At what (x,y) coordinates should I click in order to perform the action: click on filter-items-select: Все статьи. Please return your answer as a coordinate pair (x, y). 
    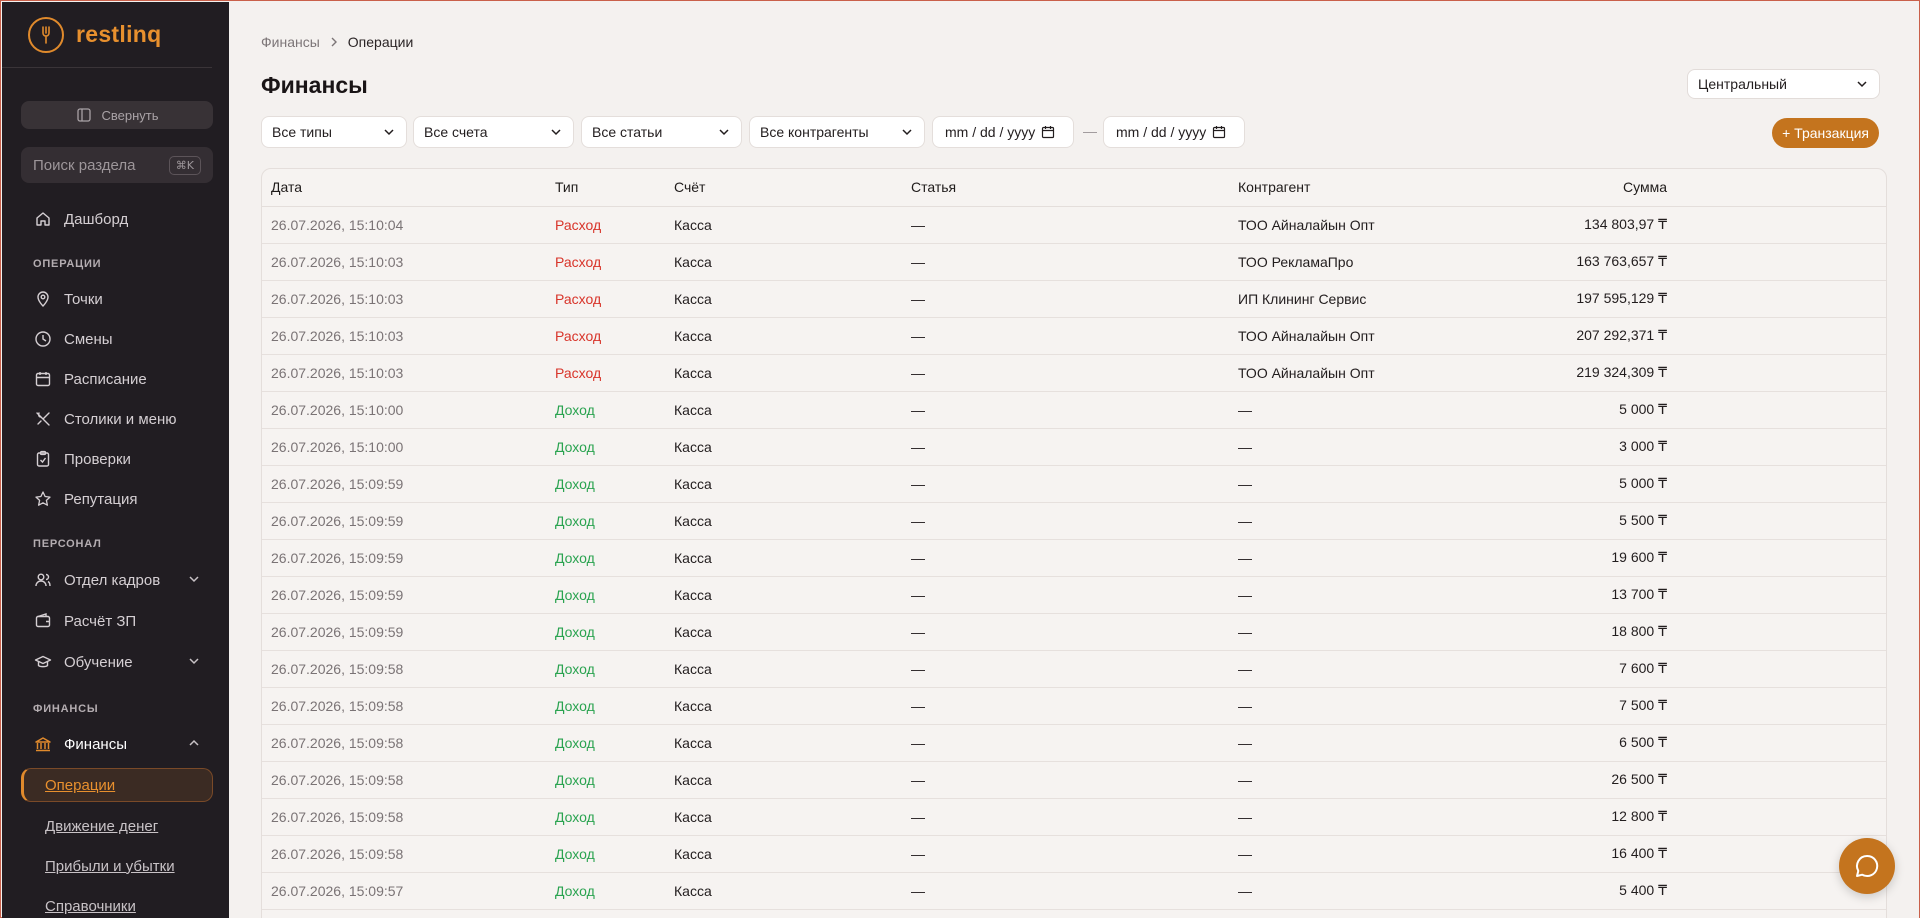
    Looking at the image, I should click on (661, 132).